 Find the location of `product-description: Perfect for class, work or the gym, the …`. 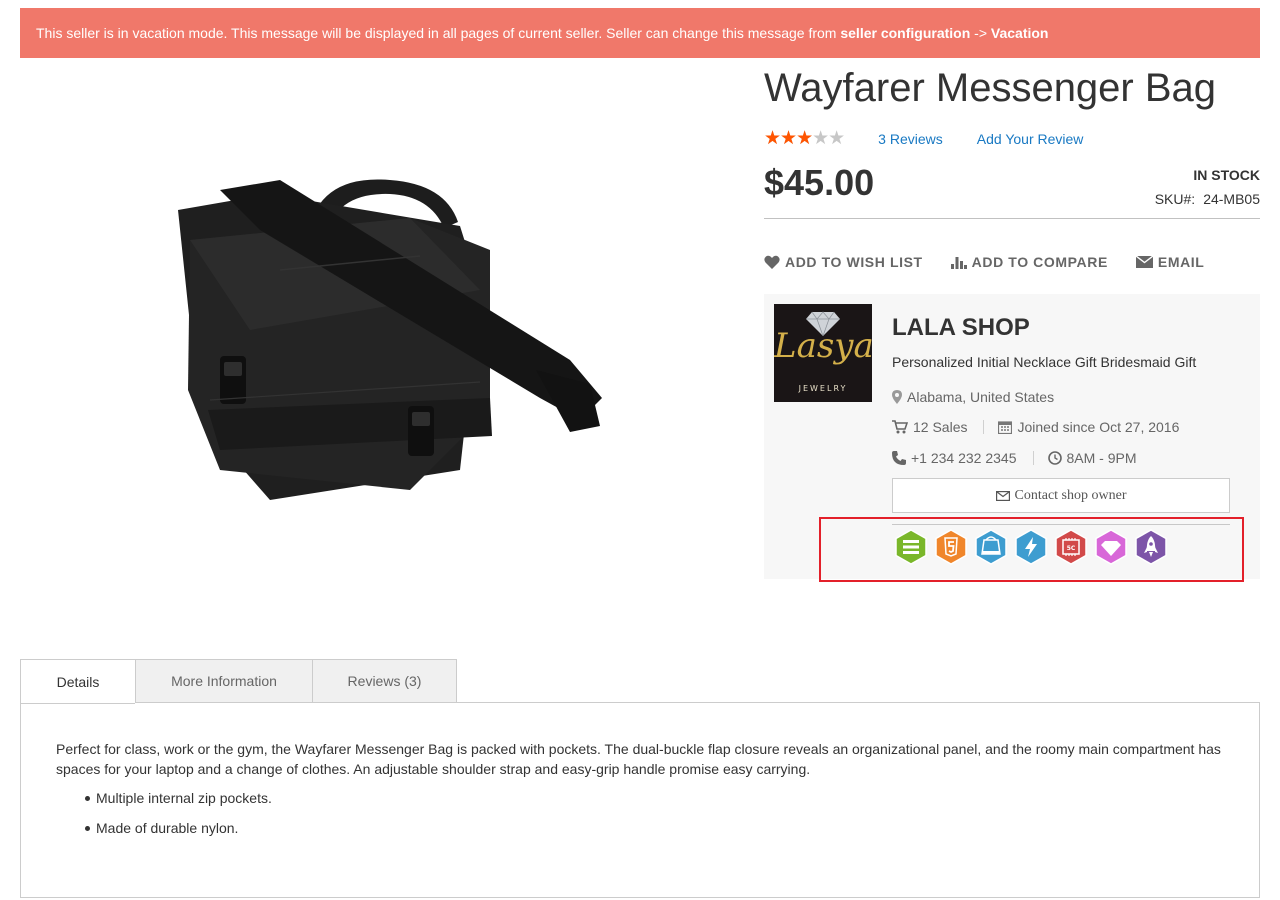

product-description: Perfect for class, work or the gym, the … is located at coordinates (638, 759).